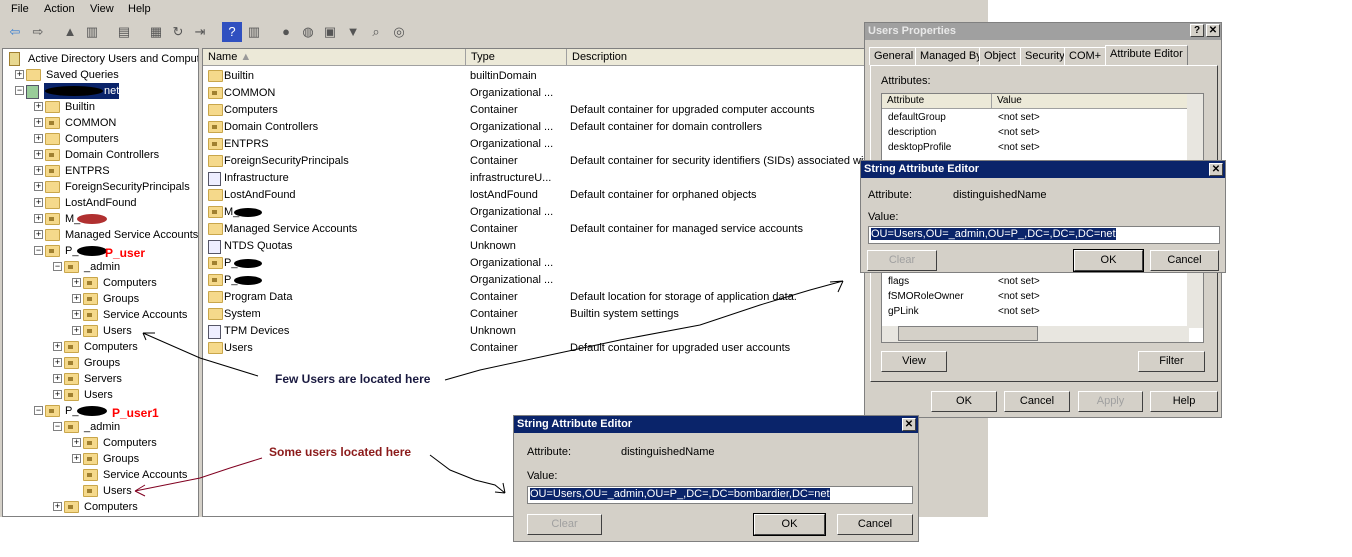  What do you see at coordinates (467, 474) in the screenshot?
I see `arrow-some-users-dialog` at bounding box center [467, 474].